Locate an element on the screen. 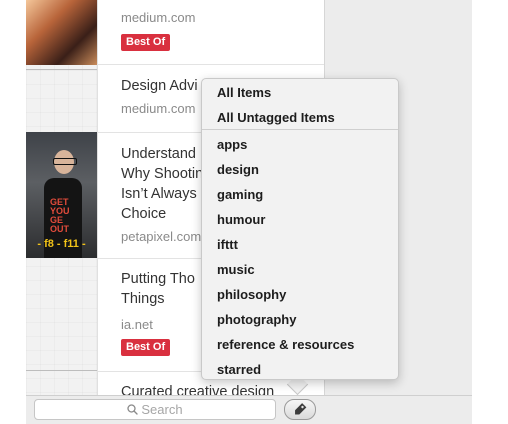 The height and width of the screenshot is (424, 508). list-item: medium.com Best Of is located at coordinates (210, 32).